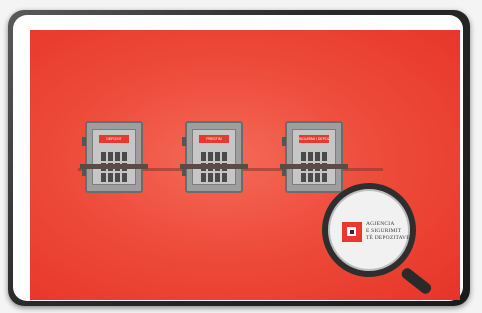 This screenshot has width=482, height=313. What do you see at coordinates (214, 139) in the screenshot?
I see `safe-label: PRESTIM` at bounding box center [214, 139].